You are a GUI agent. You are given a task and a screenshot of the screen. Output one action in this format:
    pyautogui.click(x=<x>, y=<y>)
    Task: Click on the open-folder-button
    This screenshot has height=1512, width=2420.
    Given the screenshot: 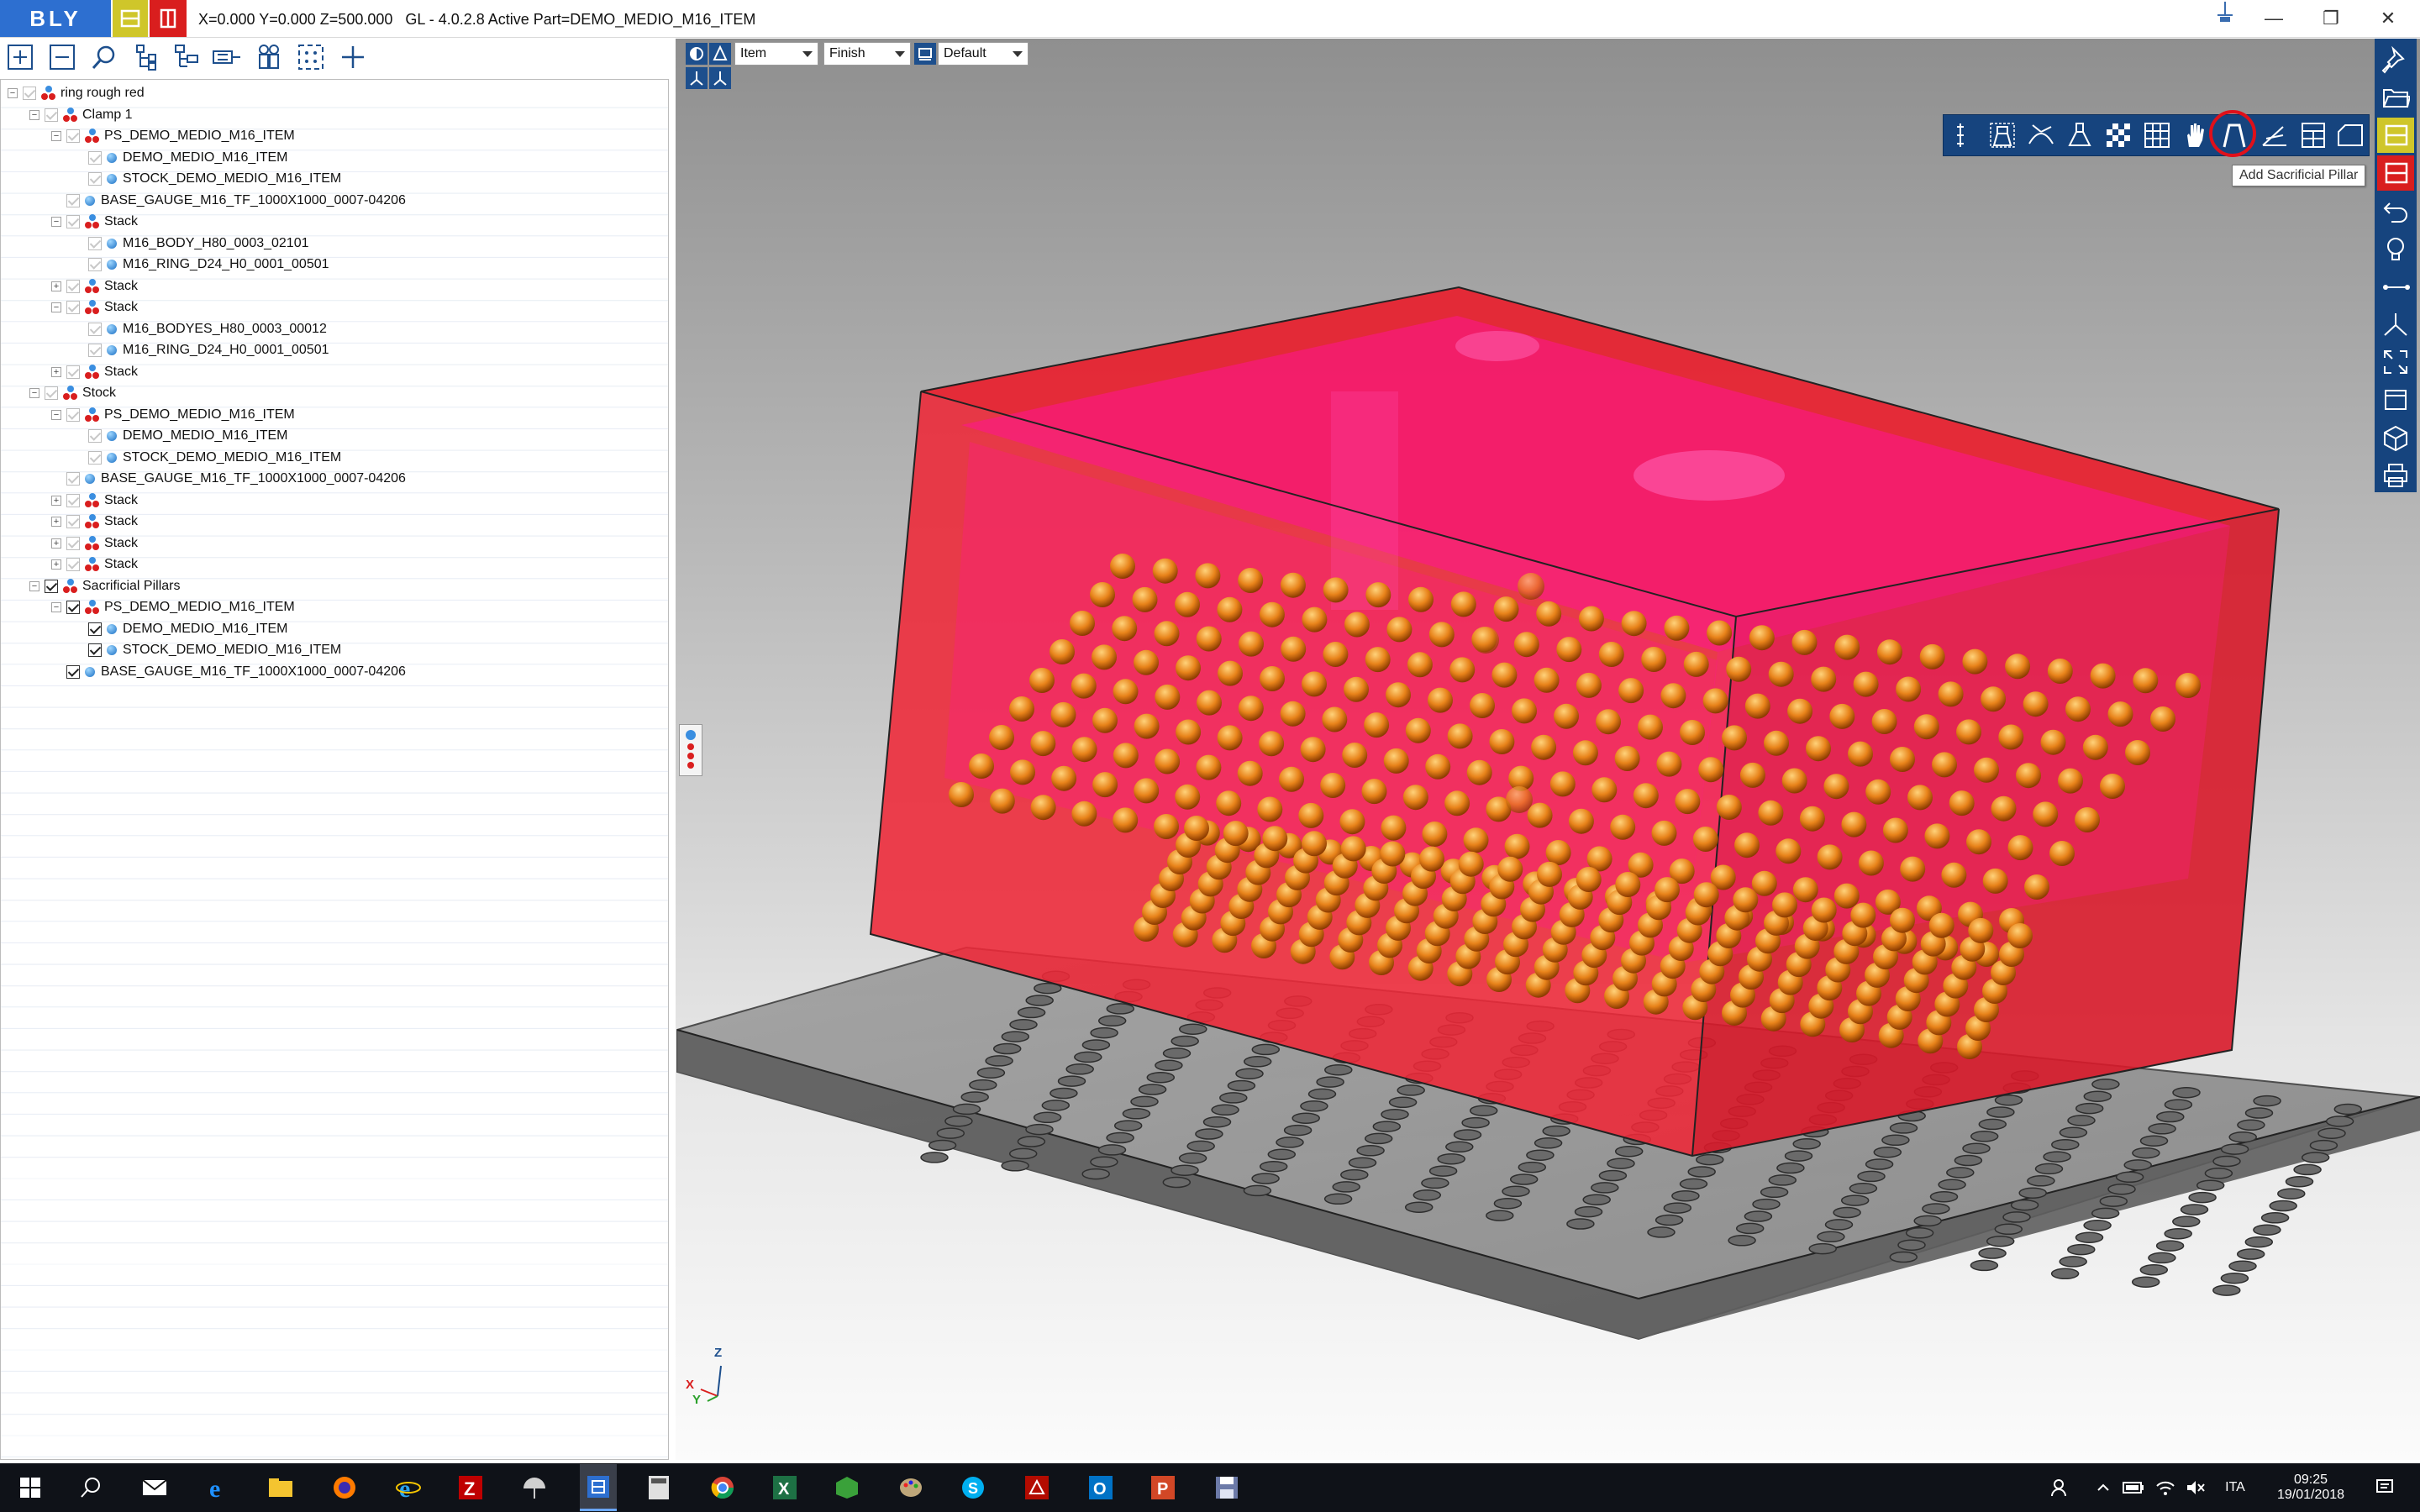 What is the action you would take?
    pyautogui.click(x=2395, y=97)
    